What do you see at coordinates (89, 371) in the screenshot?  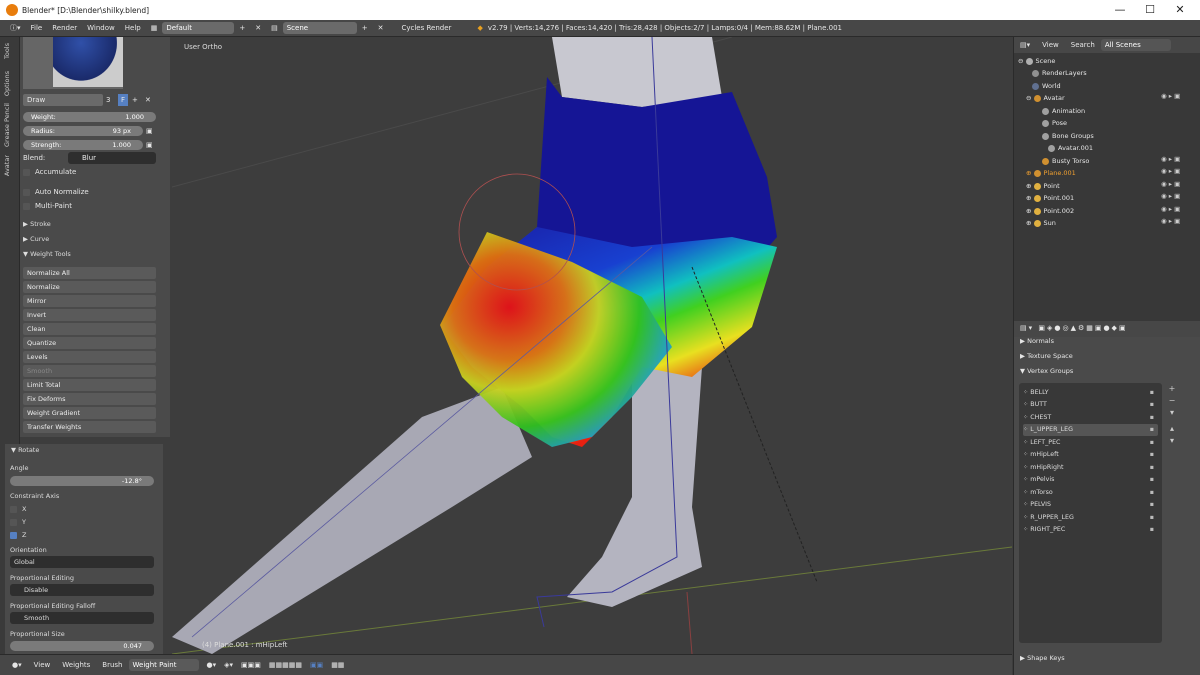 I see `smooth-button: Smooth` at bounding box center [89, 371].